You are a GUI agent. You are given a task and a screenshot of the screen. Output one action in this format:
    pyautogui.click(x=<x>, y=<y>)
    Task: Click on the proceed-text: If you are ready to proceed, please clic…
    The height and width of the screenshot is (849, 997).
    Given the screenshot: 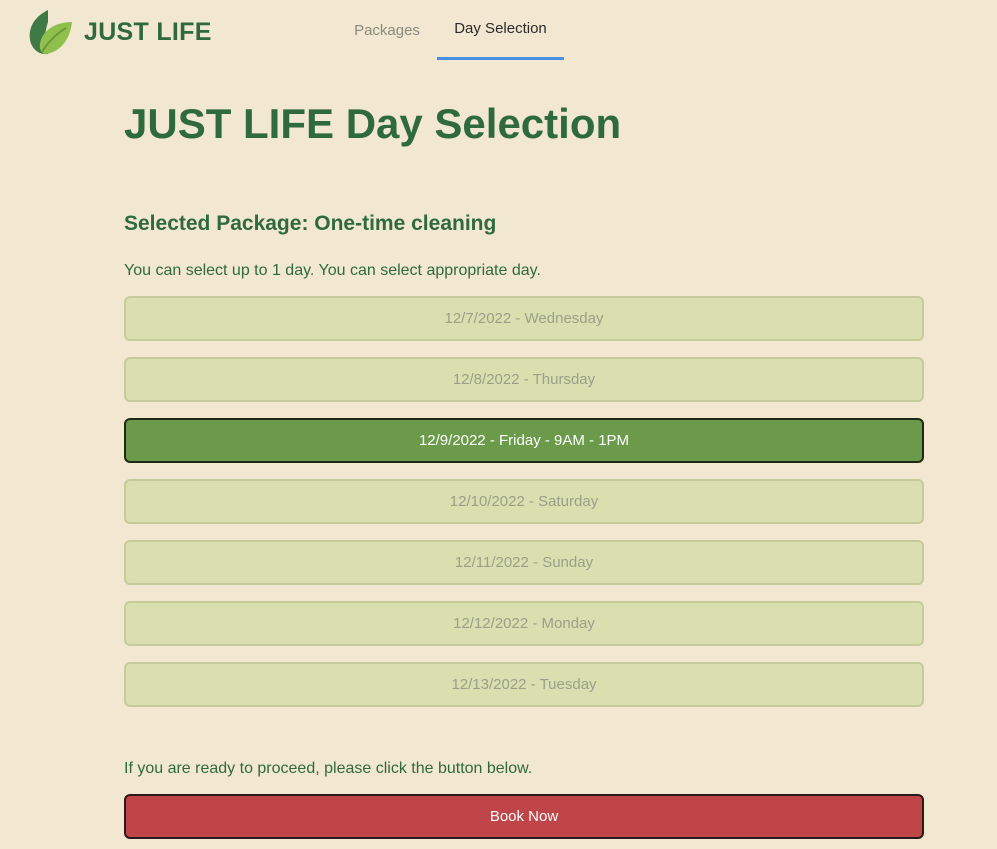 What is the action you would take?
    pyautogui.click(x=328, y=768)
    